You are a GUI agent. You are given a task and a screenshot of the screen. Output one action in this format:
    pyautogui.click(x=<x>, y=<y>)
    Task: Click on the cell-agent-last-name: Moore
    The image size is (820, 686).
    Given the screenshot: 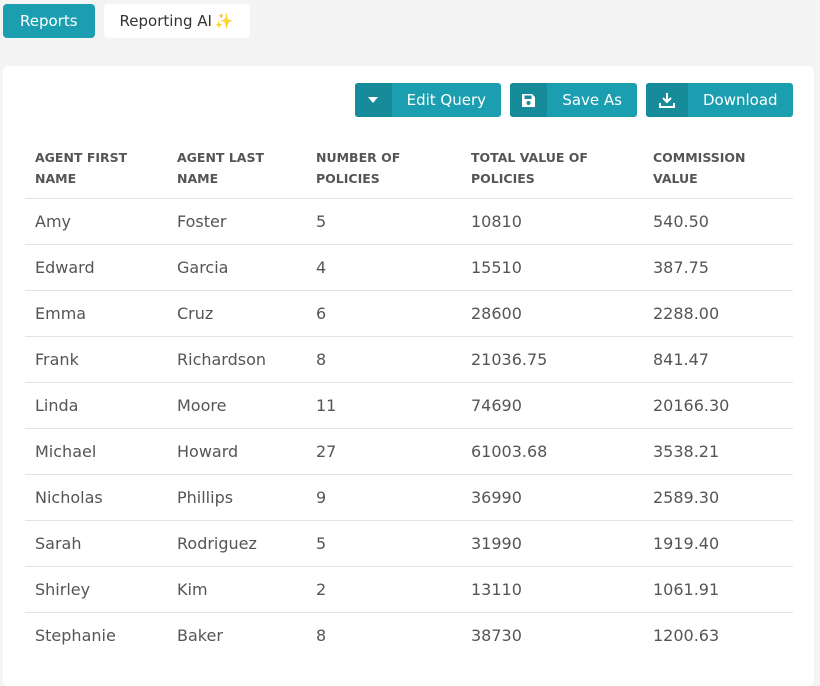 What is the action you would take?
    pyautogui.click(x=236, y=405)
    